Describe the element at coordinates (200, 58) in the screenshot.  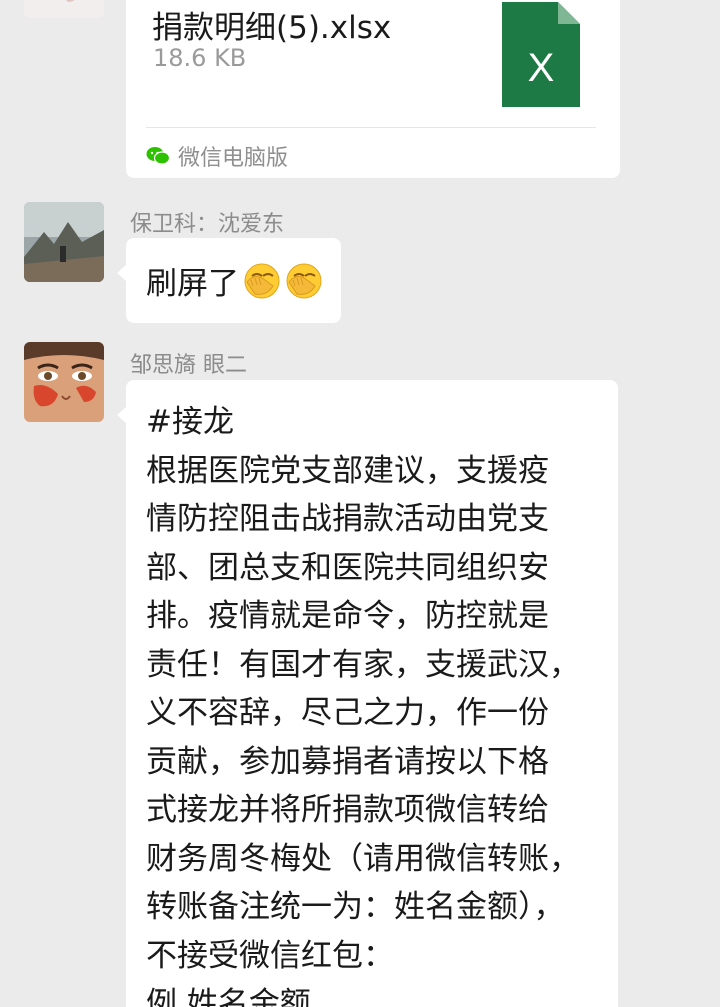
I see `file-size: 18.6 KB` at that location.